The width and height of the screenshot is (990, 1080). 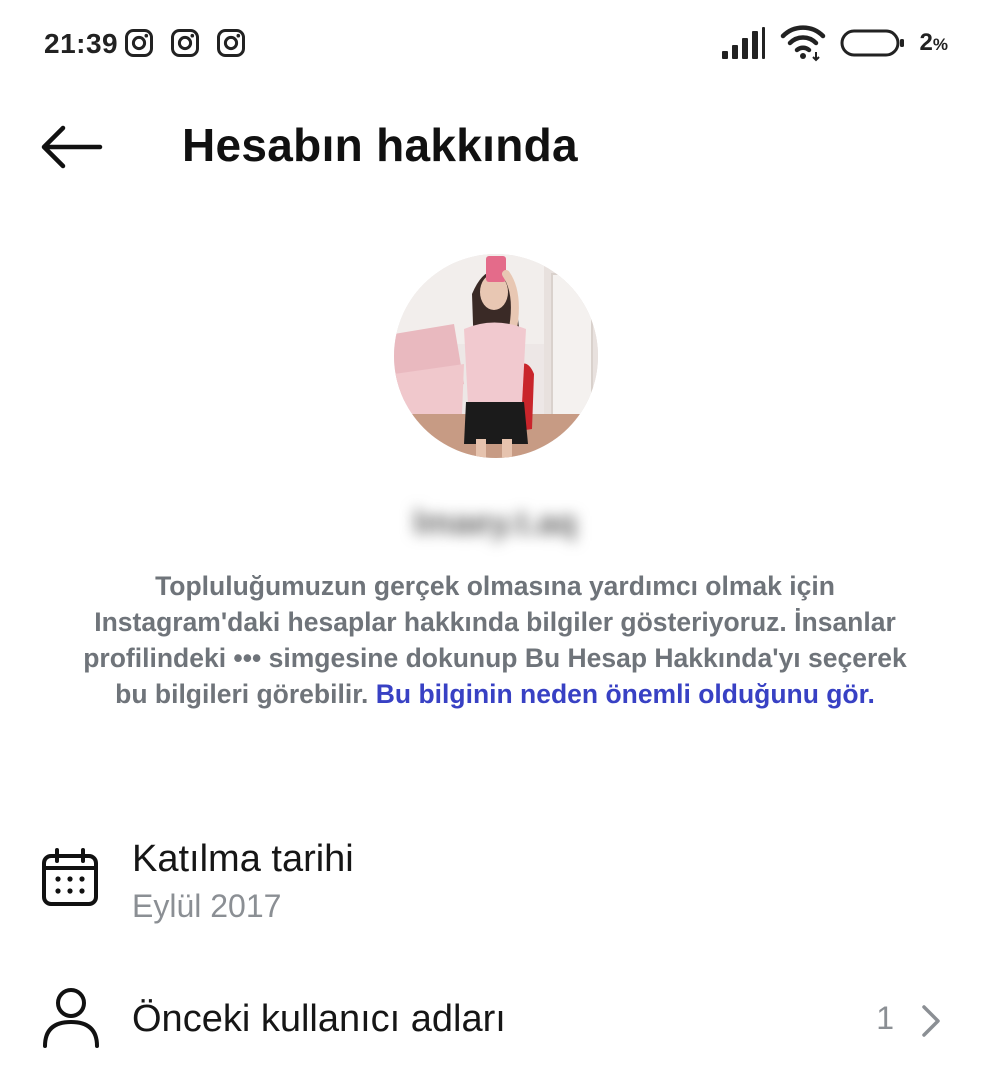 What do you see at coordinates (207, 906) in the screenshot?
I see `join-date-value: Eylül 2017` at bounding box center [207, 906].